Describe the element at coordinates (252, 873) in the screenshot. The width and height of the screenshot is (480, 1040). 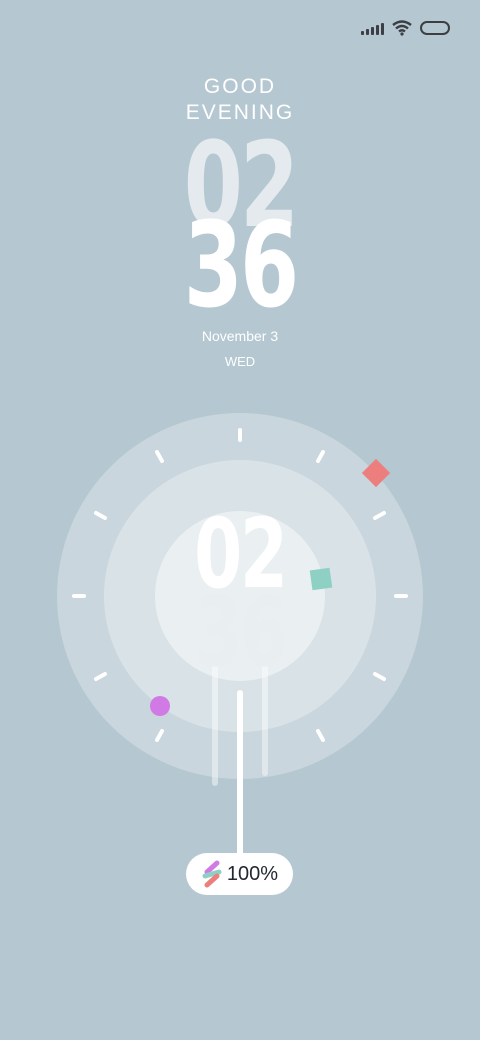
I see `battery-percent: 100%` at that location.